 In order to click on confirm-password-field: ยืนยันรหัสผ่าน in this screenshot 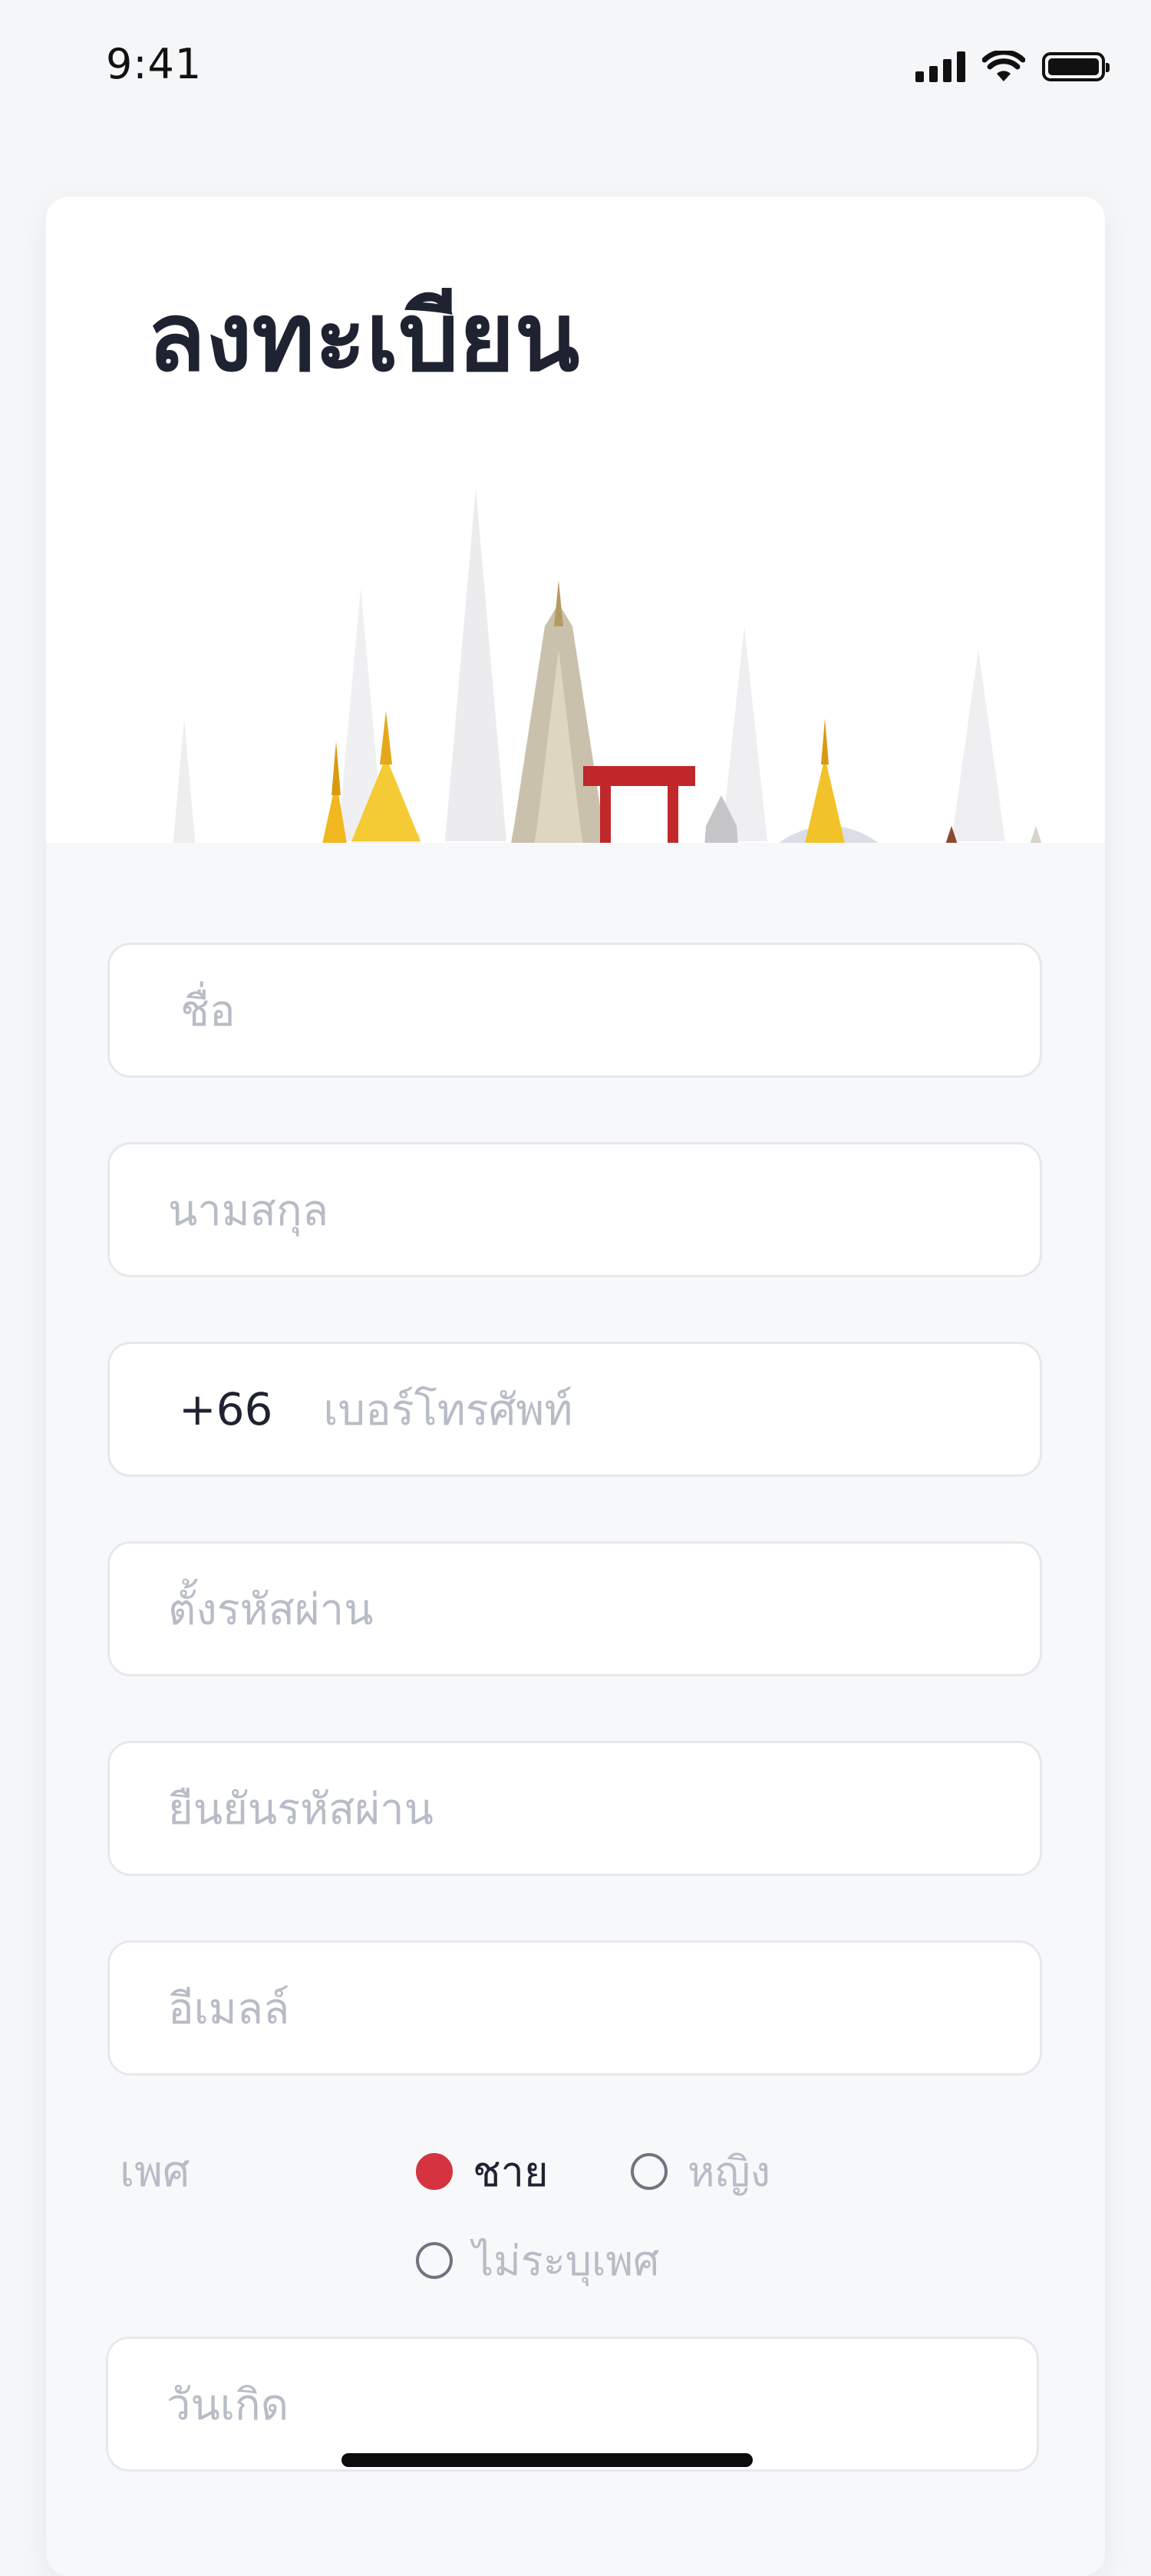, I will do `click(574, 1808)`.